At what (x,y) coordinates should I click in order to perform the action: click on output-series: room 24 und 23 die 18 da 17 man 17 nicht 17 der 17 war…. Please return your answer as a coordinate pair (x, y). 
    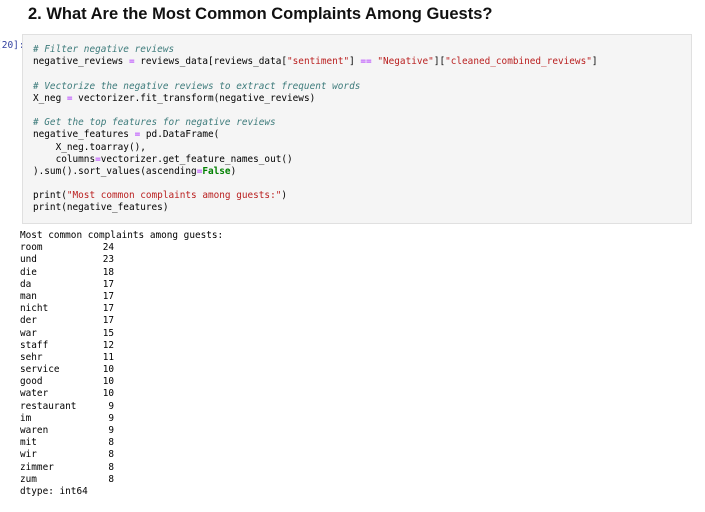
    Looking at the image, I should click on (121, 364).